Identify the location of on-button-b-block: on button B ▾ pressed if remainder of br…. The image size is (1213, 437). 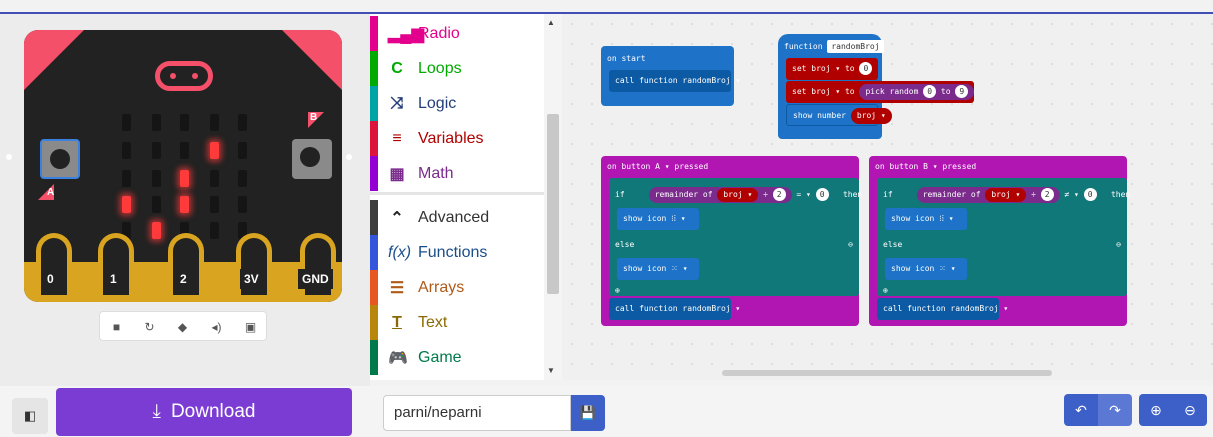
(999, 241).